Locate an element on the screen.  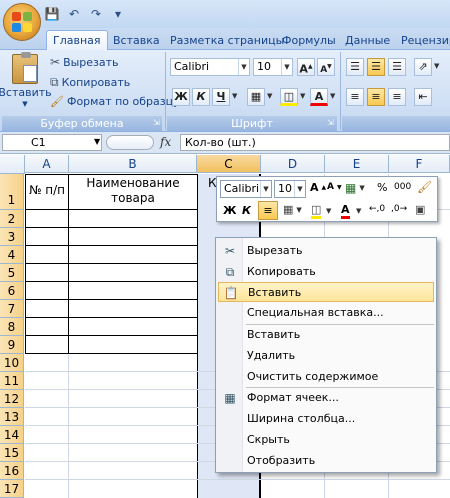
column-header-d: D is located at coordinates (293, 164).